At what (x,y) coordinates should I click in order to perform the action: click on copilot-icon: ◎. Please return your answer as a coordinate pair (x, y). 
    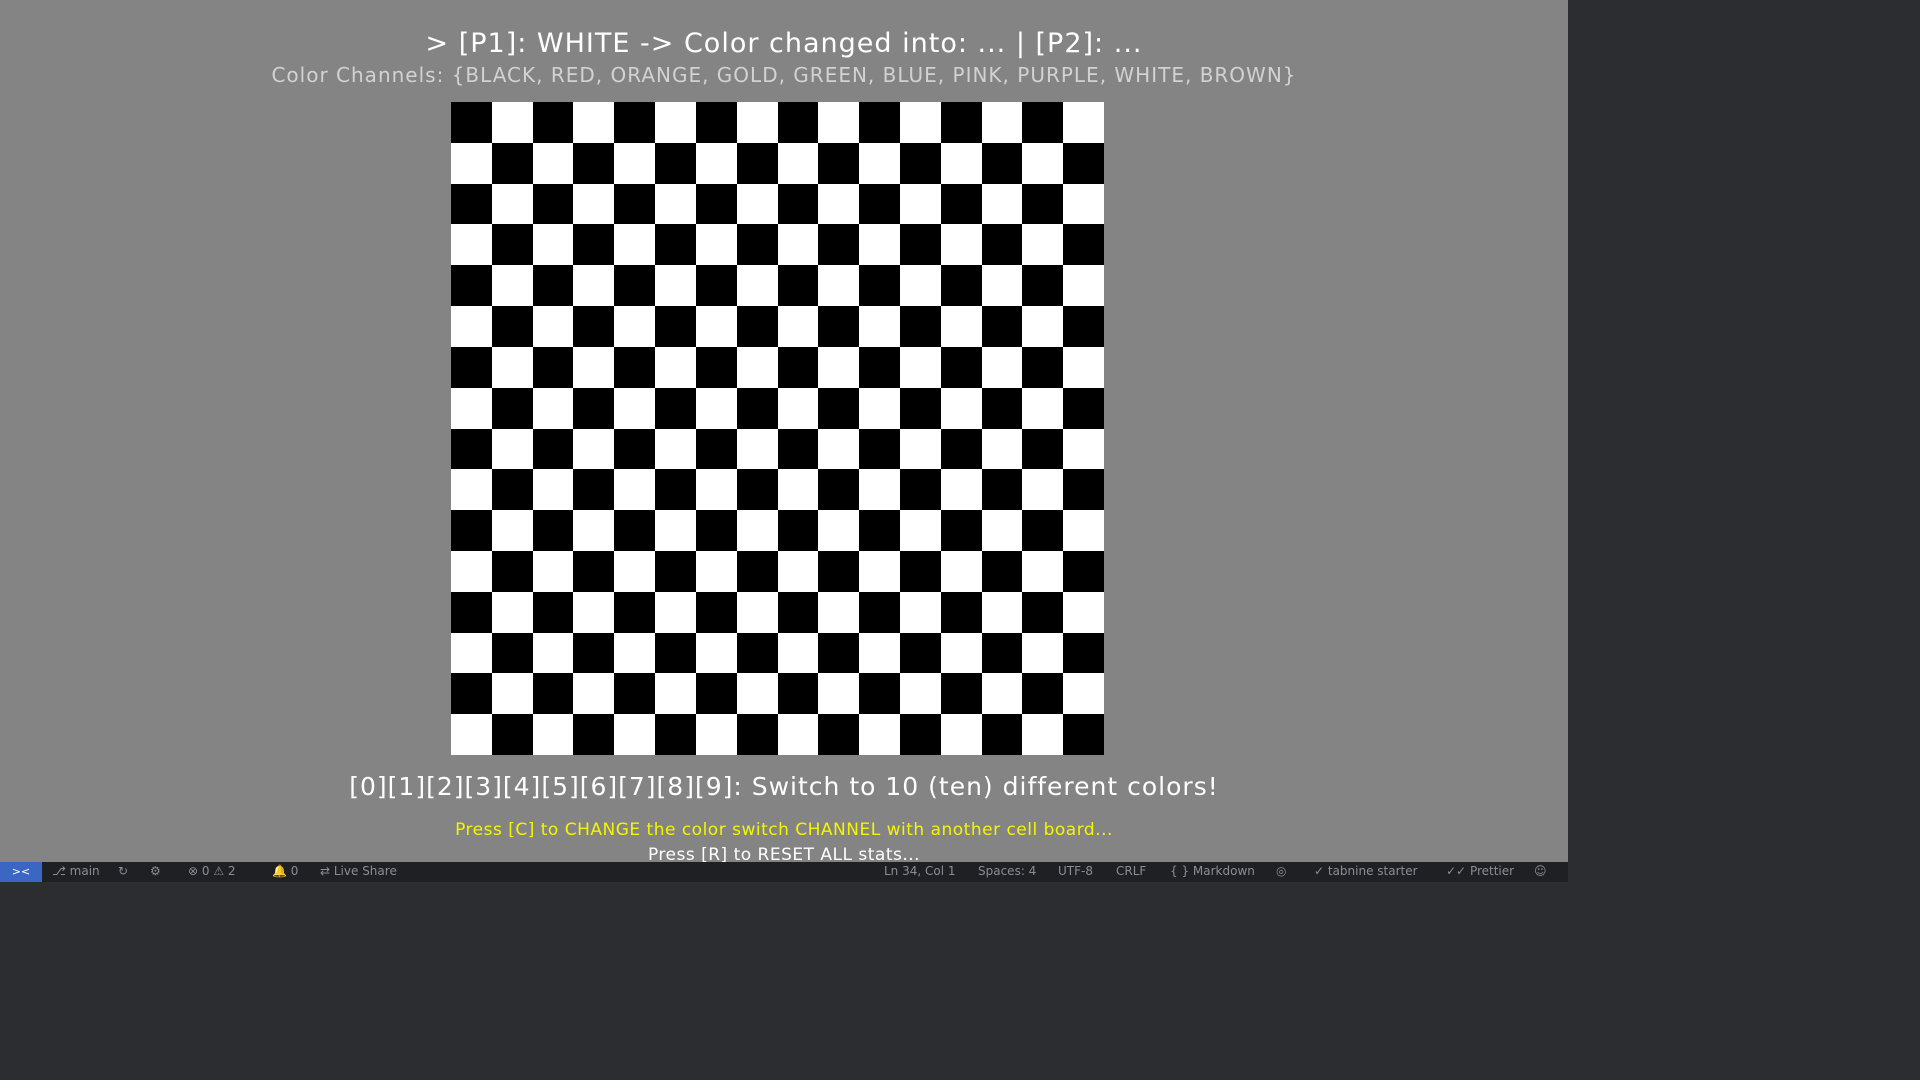
    Looking at the image, I should click on (1281, 871).